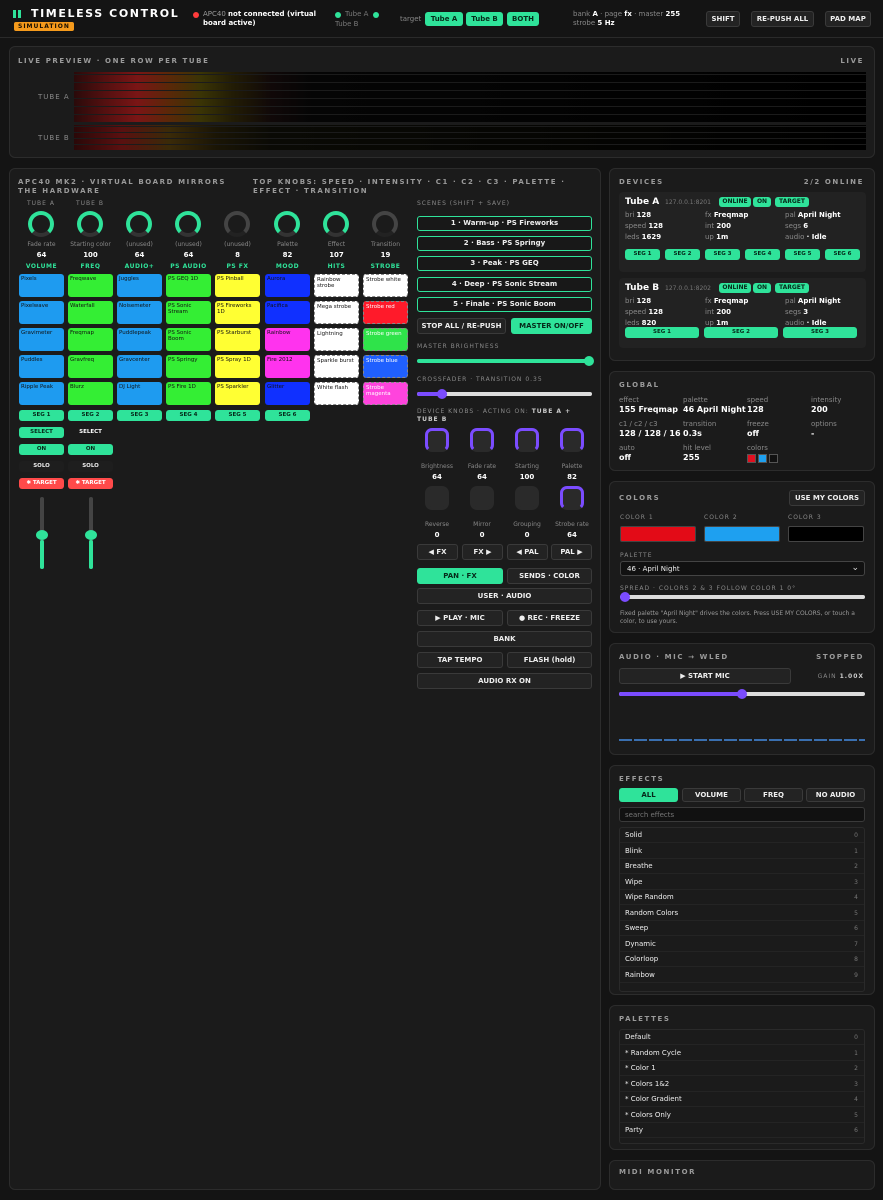 The image size is (883, 1200). I want to click on pad-2-3: Noisemeter, so click(139, 312).